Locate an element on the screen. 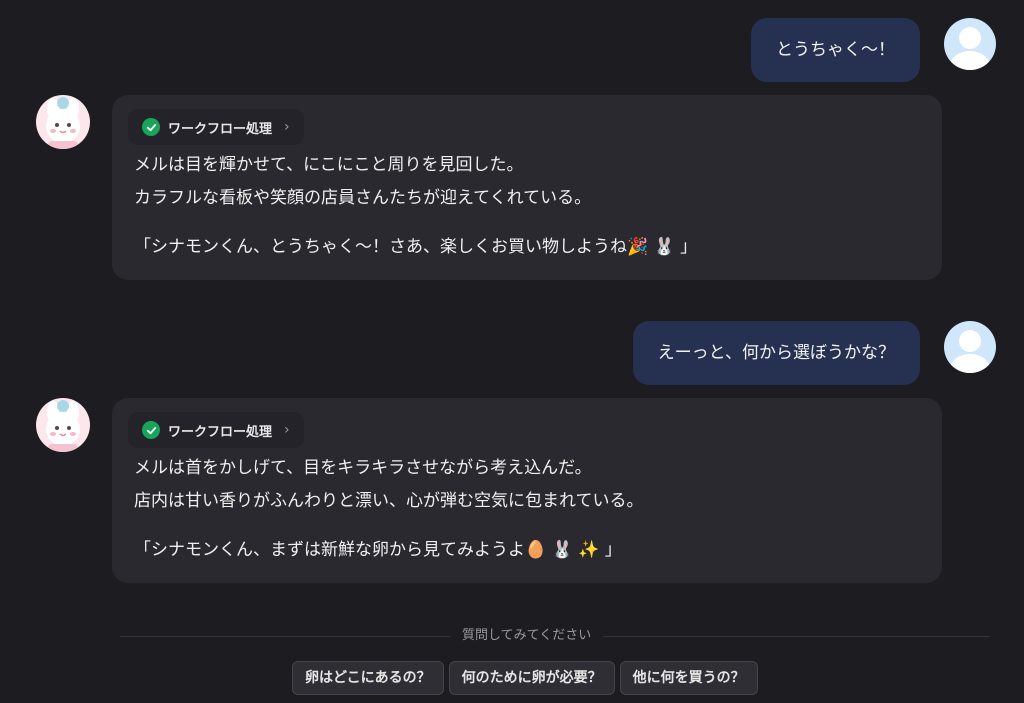 The height and width of the screenshot is (703, 1024). bot-quote-line: 「シナモンくん、まずは新鮮な卵から見てみようよ🥚 🐰 ✨ 」 is located at coordinates (538, 550).